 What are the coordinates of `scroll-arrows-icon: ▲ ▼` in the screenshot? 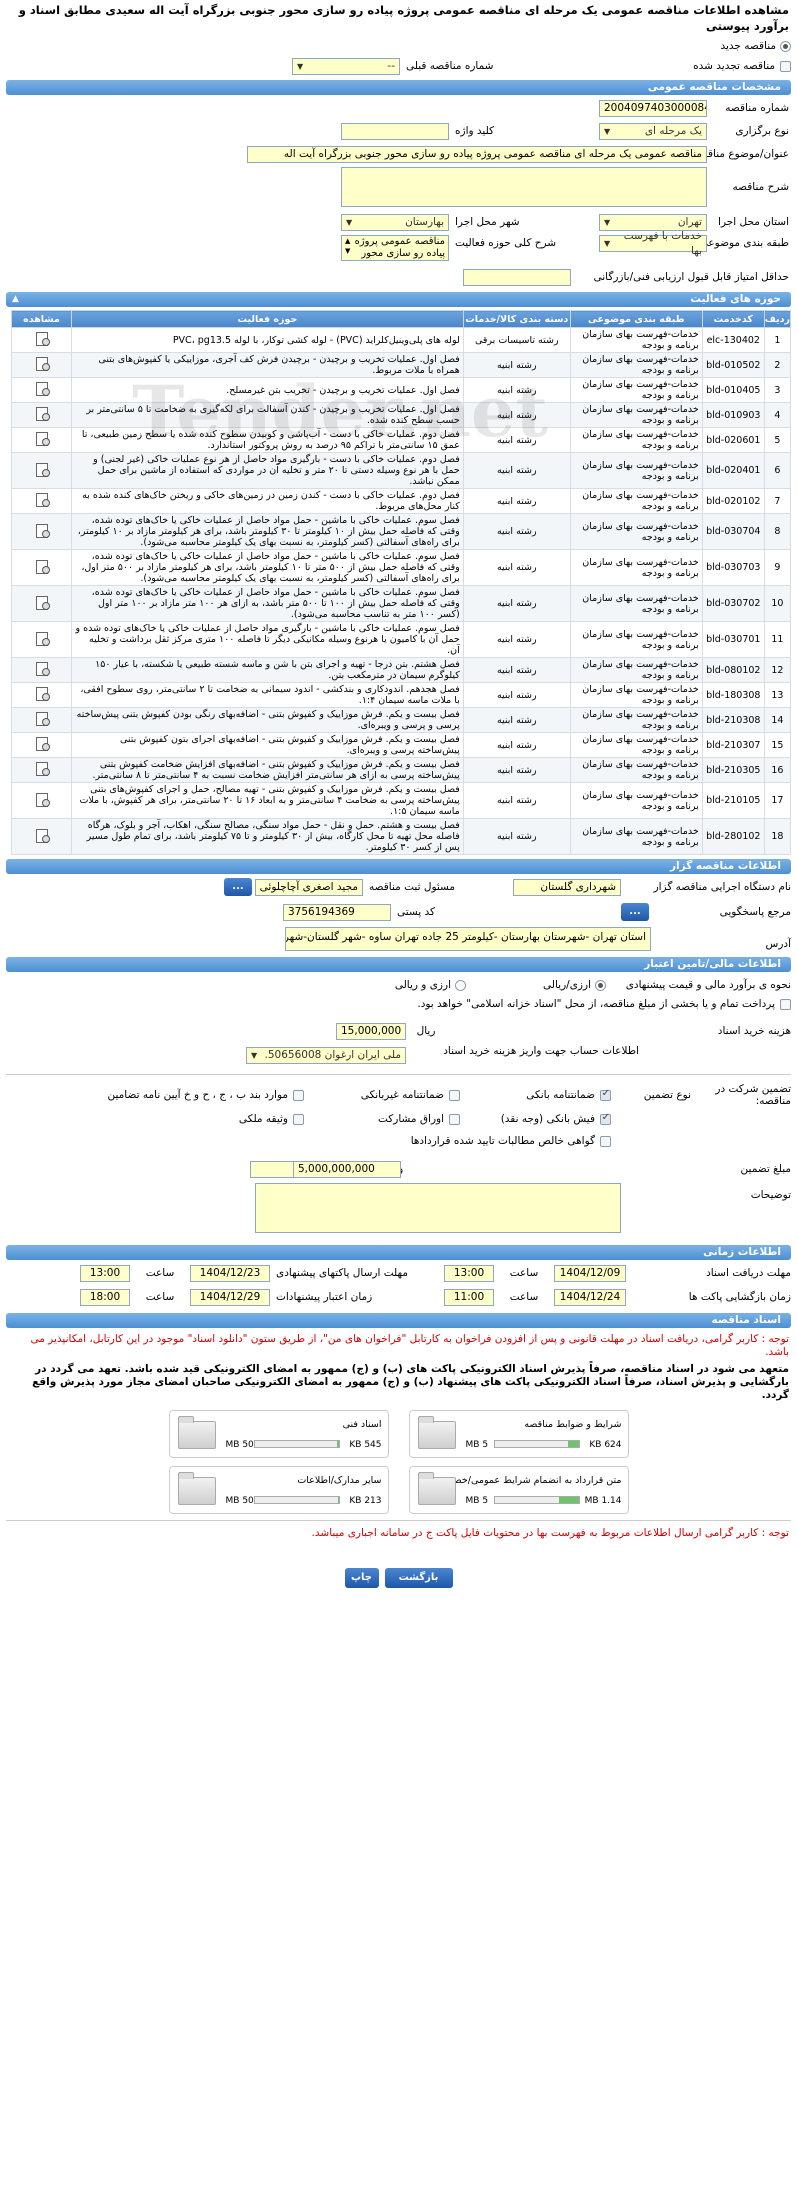 It's located at (347, 246).